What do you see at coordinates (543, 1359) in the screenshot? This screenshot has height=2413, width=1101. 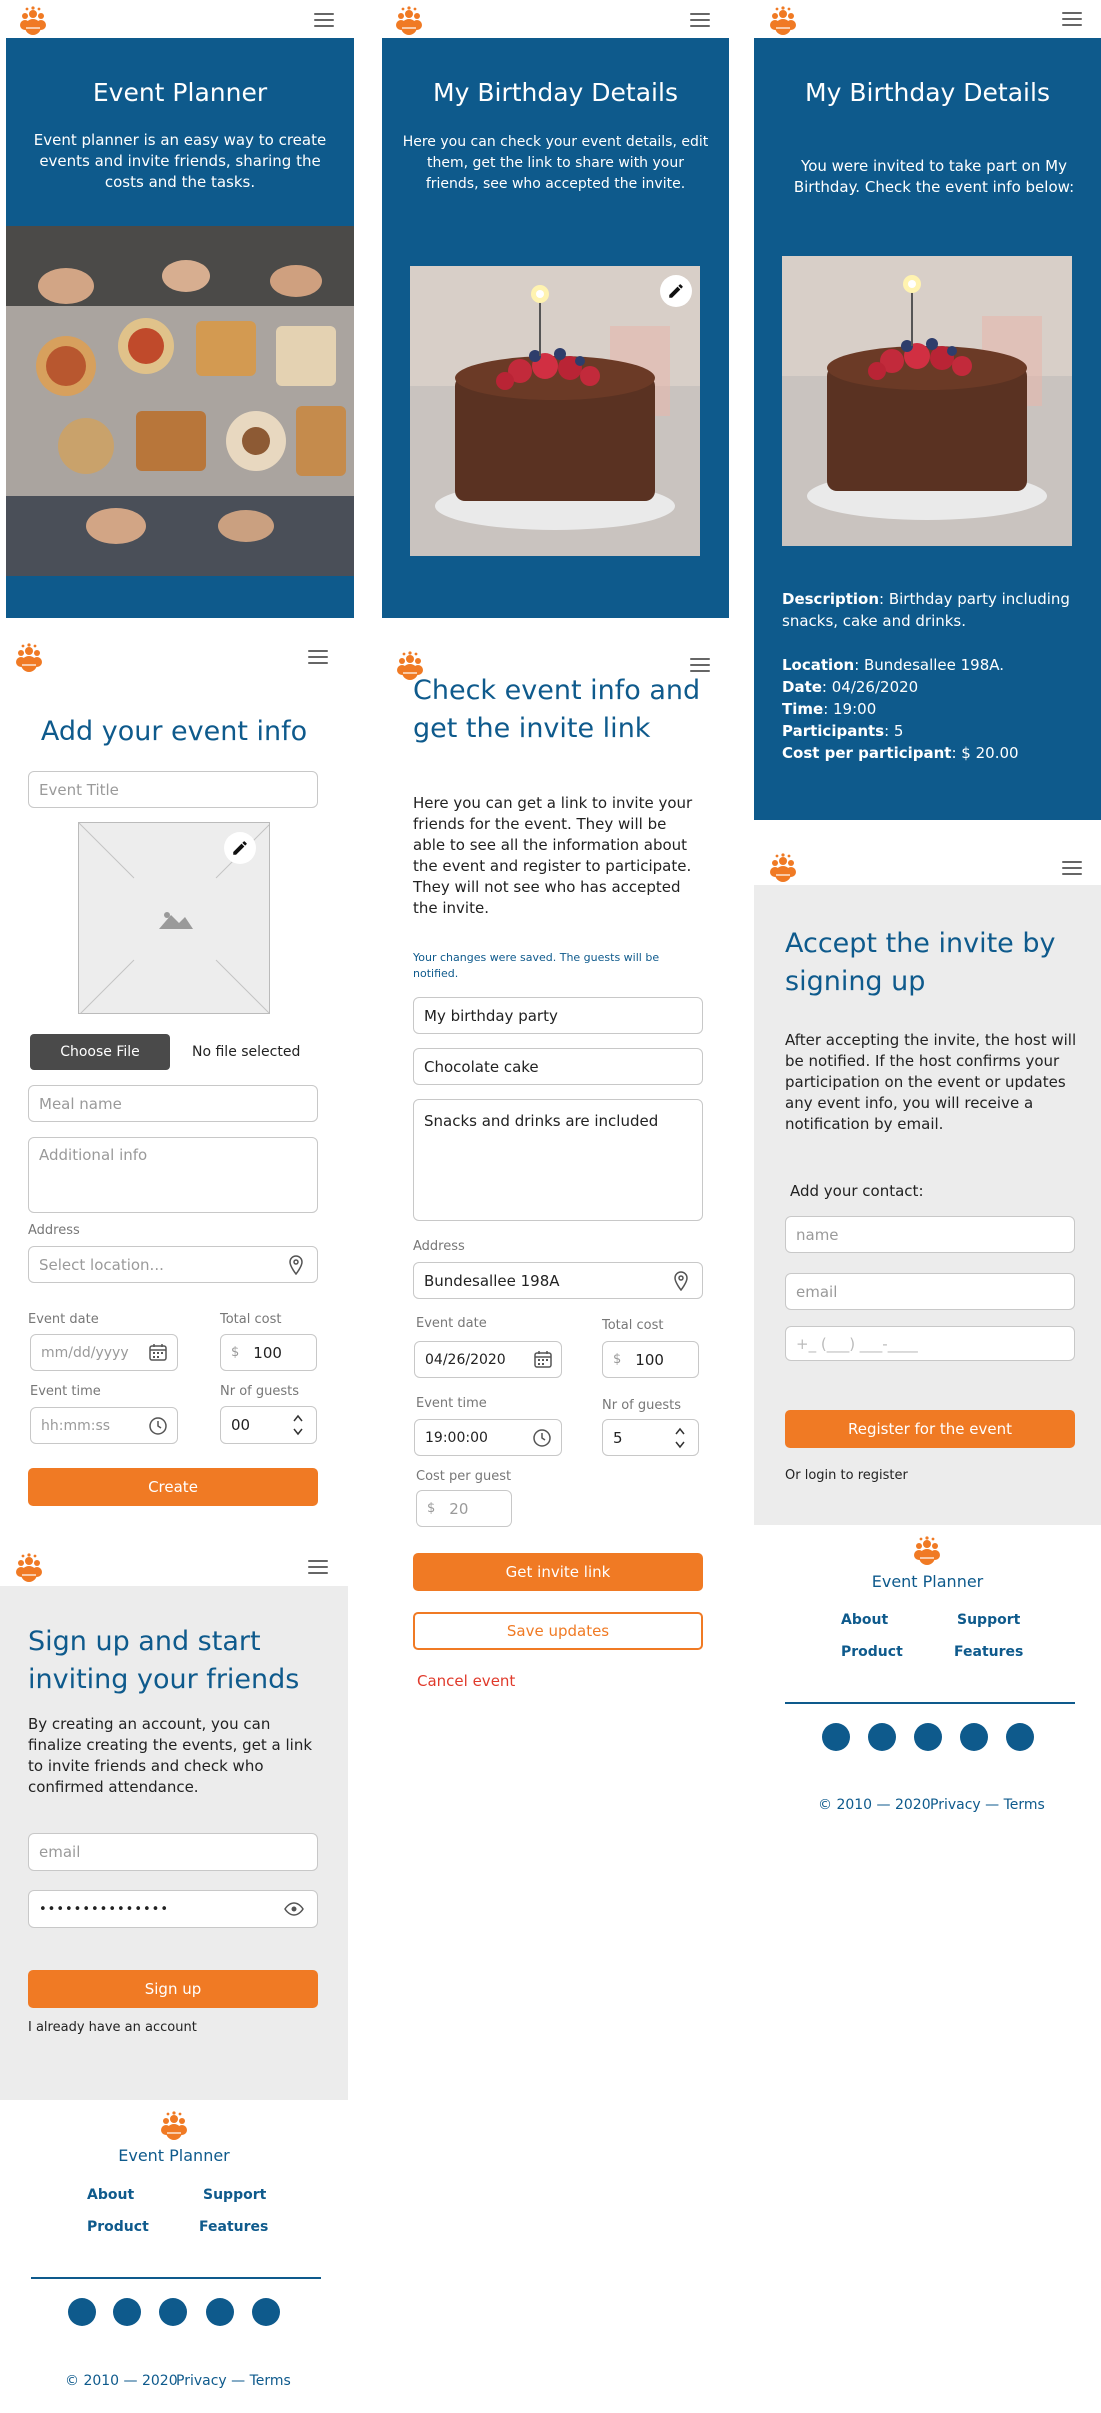 I see `calendar-icon` at bounding box center [543, 1359].